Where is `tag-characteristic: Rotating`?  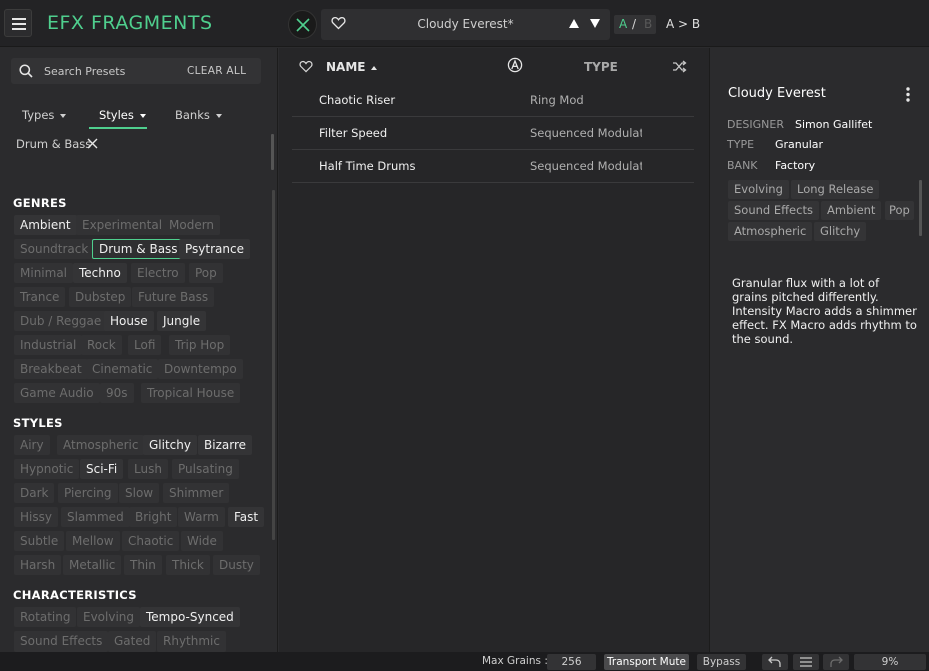 tag-characteristic: Rotating is located at coordinates (45, 617).